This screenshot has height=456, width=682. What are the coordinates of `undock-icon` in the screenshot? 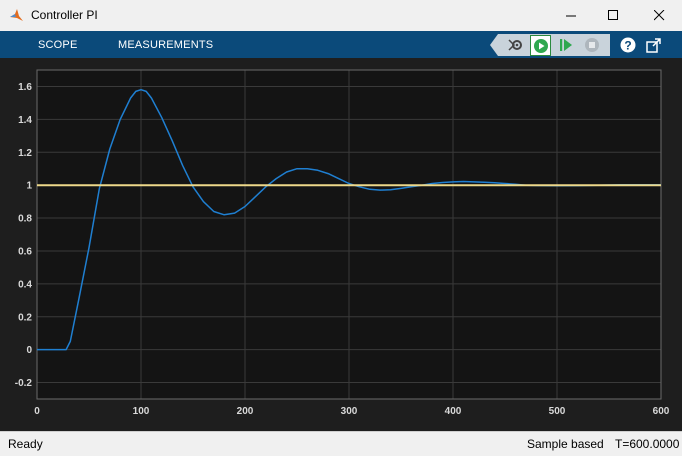 It's located at (653, 45).